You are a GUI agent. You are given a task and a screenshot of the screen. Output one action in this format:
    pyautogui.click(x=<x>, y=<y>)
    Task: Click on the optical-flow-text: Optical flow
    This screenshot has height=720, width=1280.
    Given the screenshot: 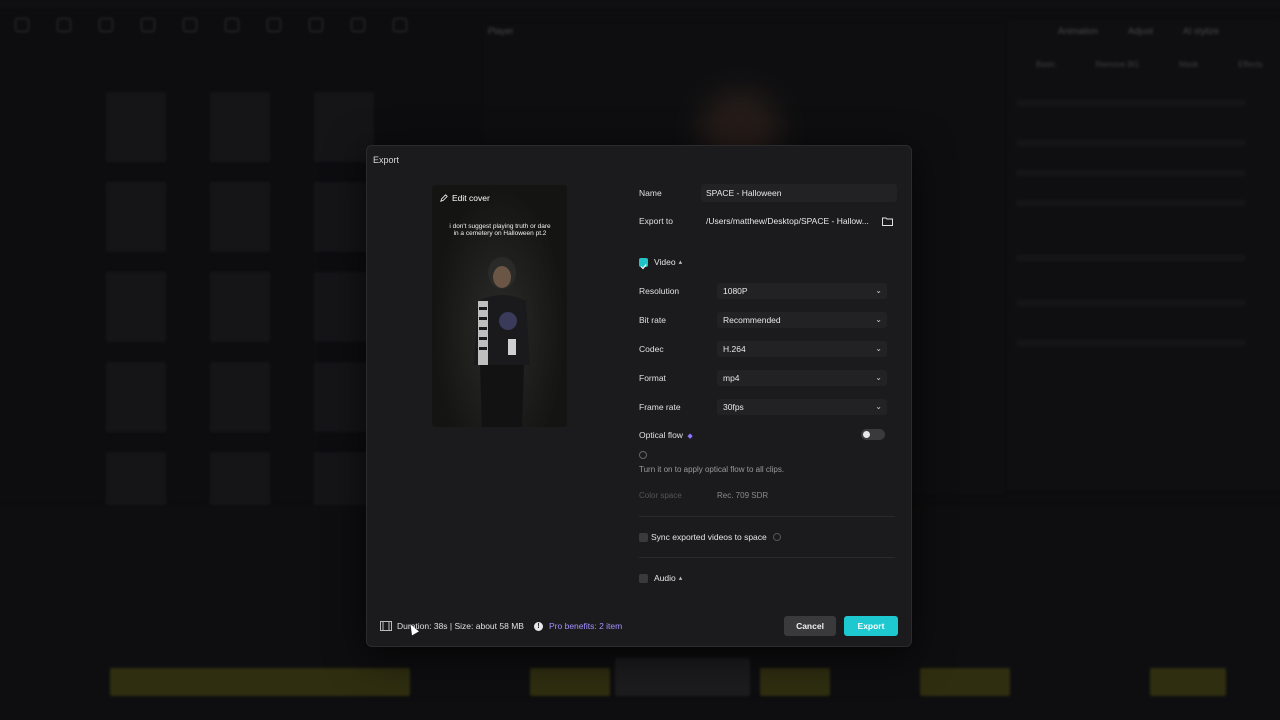 What is the action you would take?
    pyautogui.click(x=661, y=435)
    